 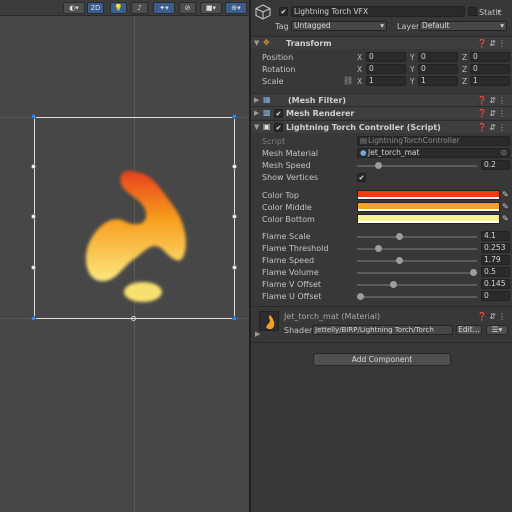 What do you see at coordinates (339, 26) in the screenshot?
I see `tag-dropdown: Untagged ▾` at bounding box center [339, 26].